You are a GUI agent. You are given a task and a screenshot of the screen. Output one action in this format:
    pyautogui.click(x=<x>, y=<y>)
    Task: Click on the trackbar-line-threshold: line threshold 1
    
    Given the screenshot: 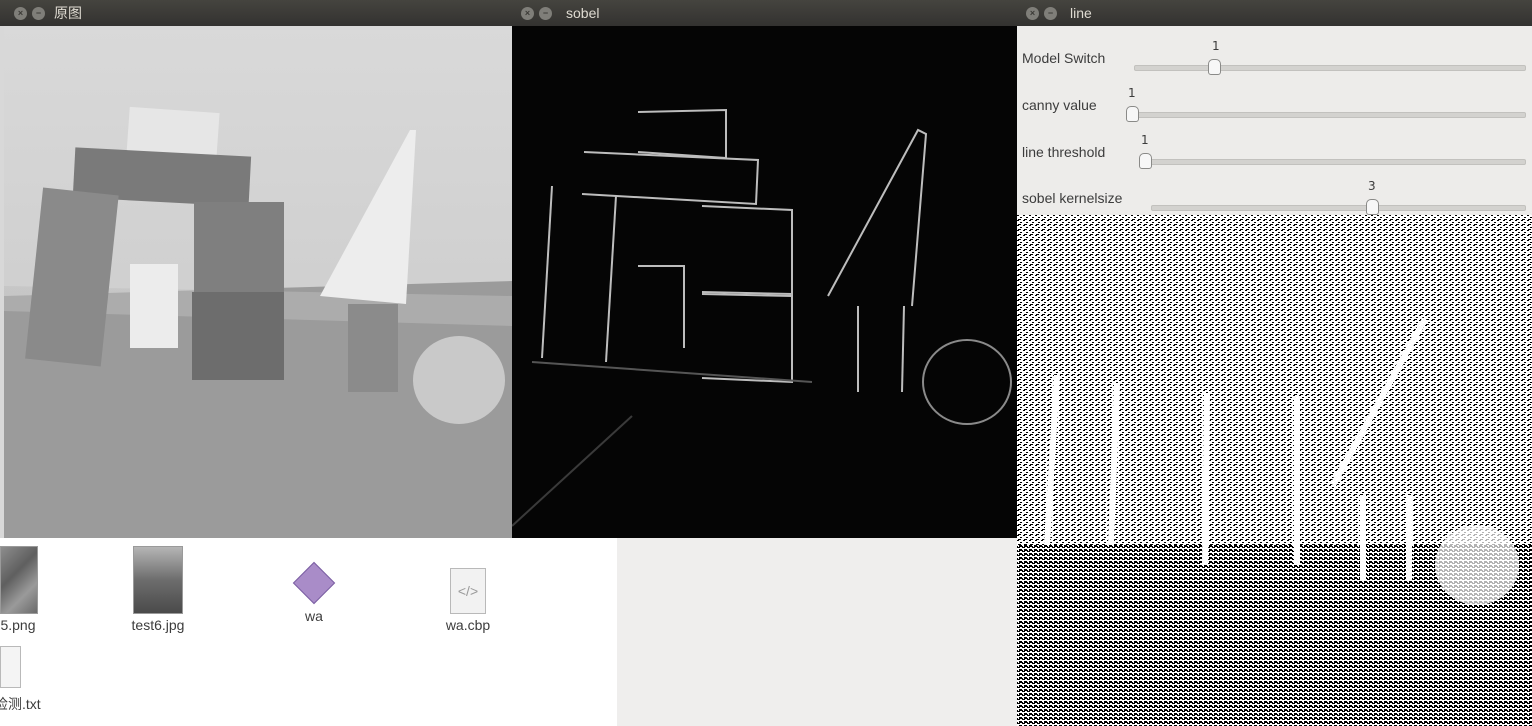 What is the action you would take?
    pyautogui.click(x=1274, y=148)
    